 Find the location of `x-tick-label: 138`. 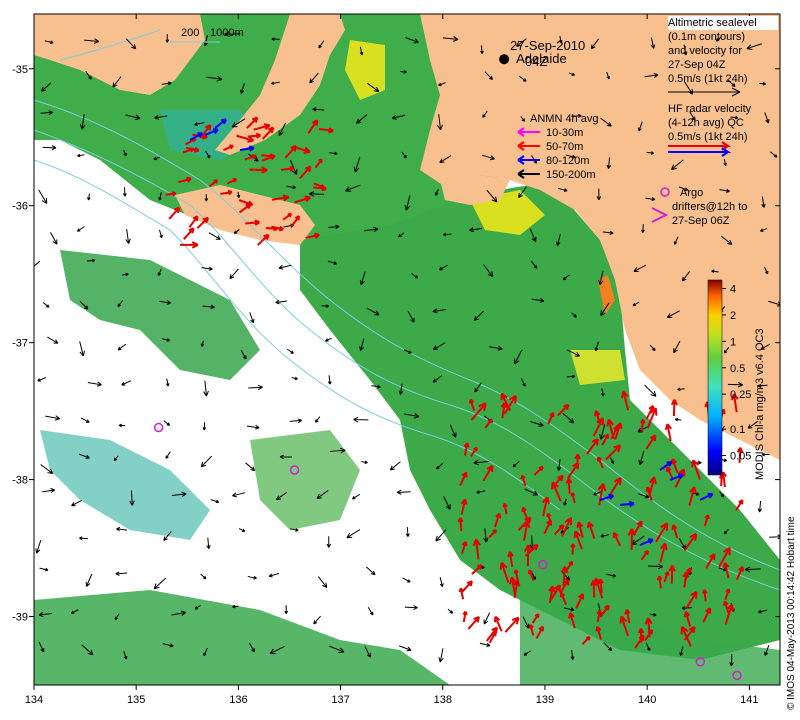

x-tick-label: 138 is located at coordinates (443, 700).